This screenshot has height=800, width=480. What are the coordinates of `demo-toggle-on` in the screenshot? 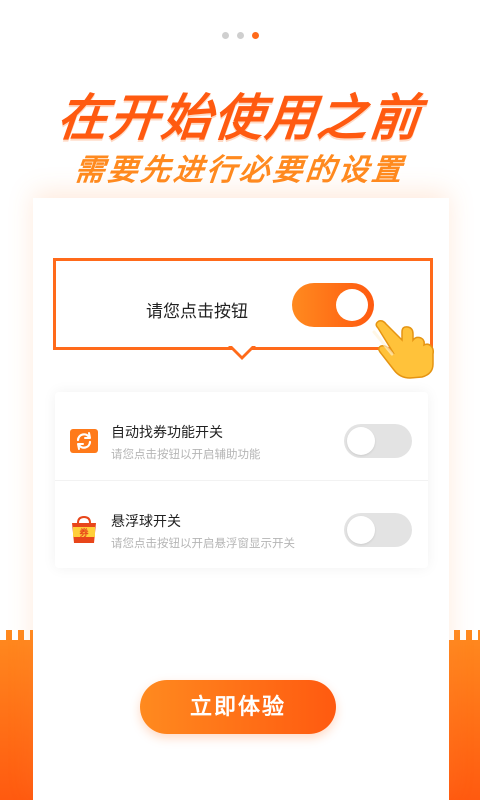 It's located at (333, 305).